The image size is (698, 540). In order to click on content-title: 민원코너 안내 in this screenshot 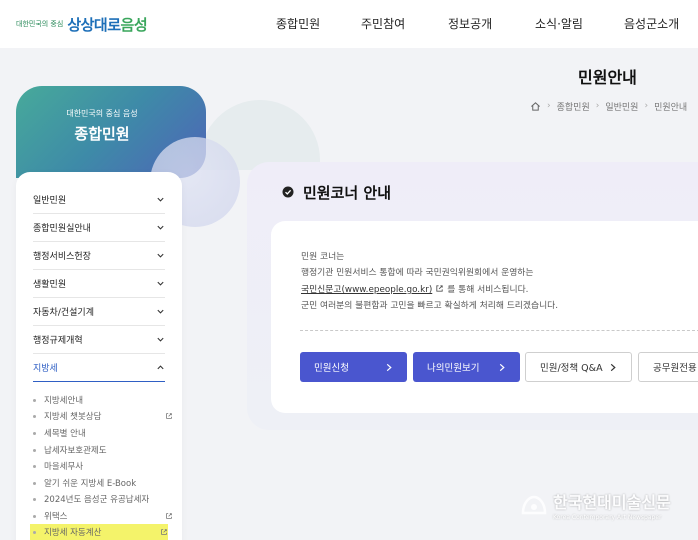, I will do `click(336, 192)`.